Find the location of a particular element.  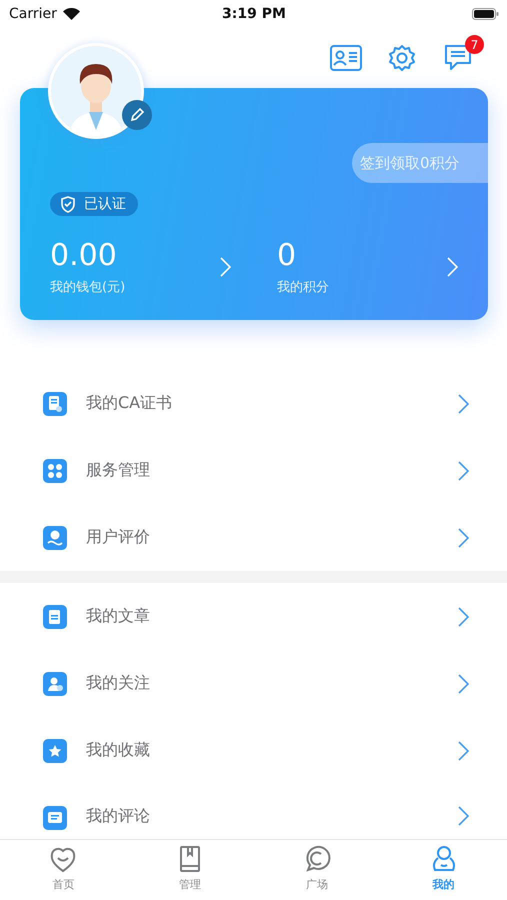

stat-label: 我的钱包(元) is located at coordinates (88, 287).